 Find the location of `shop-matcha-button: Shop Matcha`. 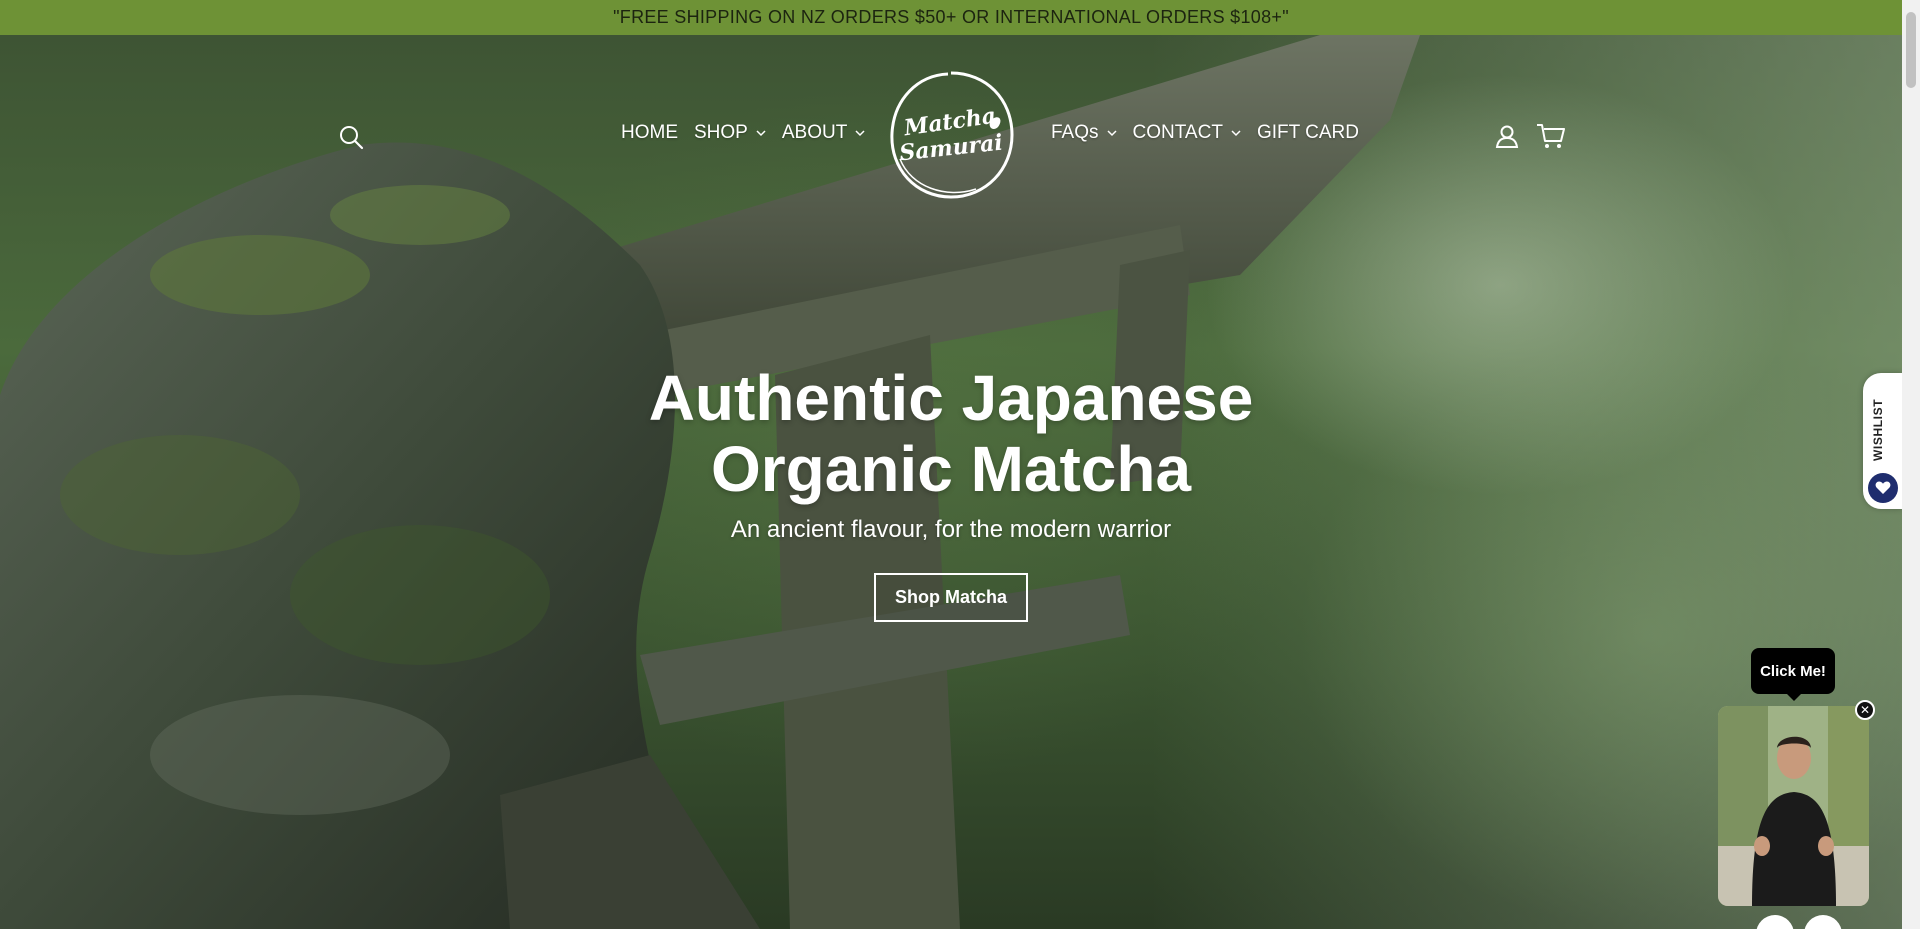

shop-matcha-button: Shop Matcha is located at coordinates (951, 597).